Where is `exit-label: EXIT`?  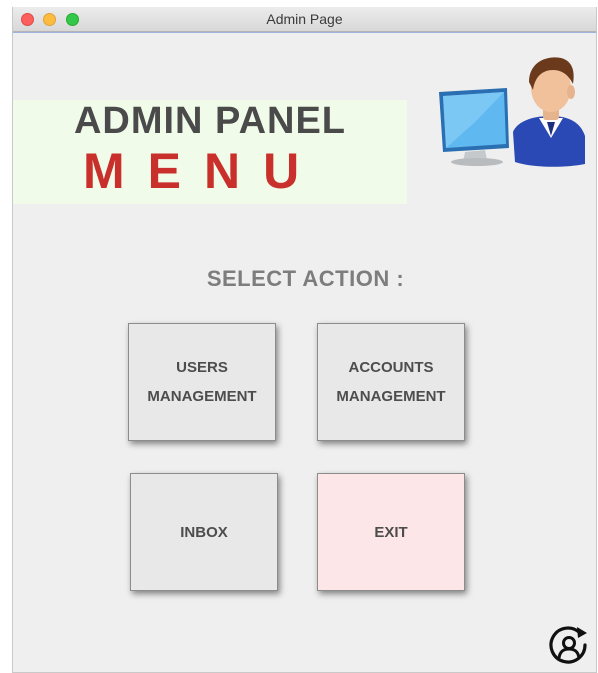
exit-label: EXIT is located at coordinates (391, 532).